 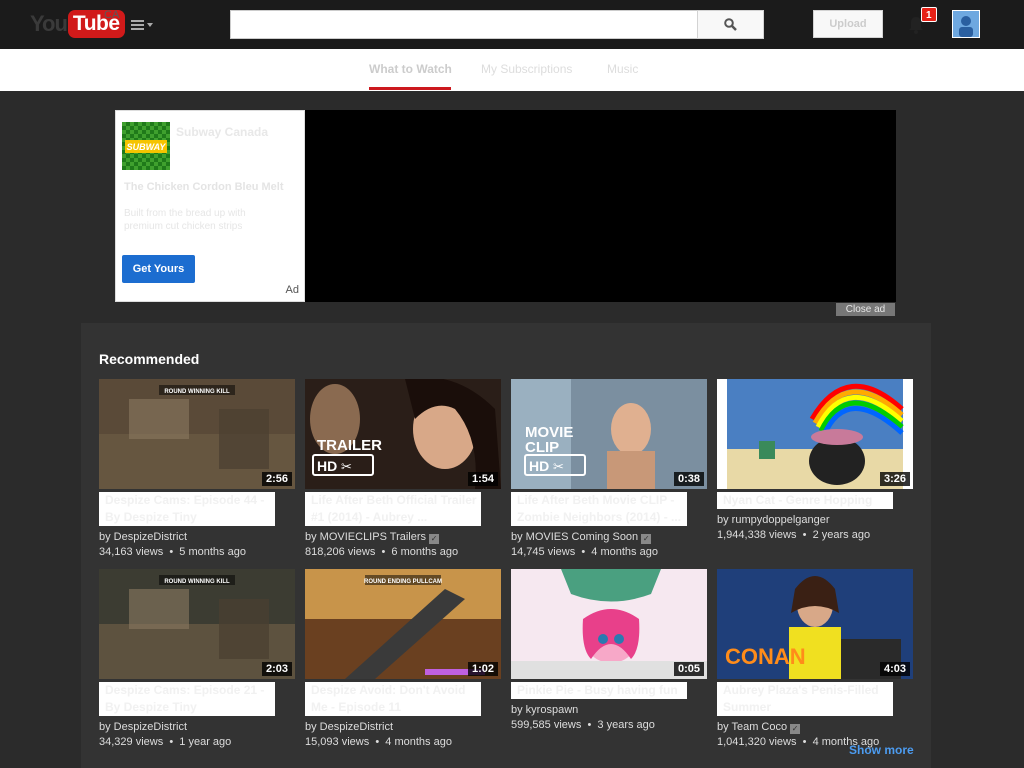 What do you see at coordinates (197, 624) in the screenshot?
I see `video-thumbnail: ROUND WINNING KILL 2:03` at bounding box center [197, 624].